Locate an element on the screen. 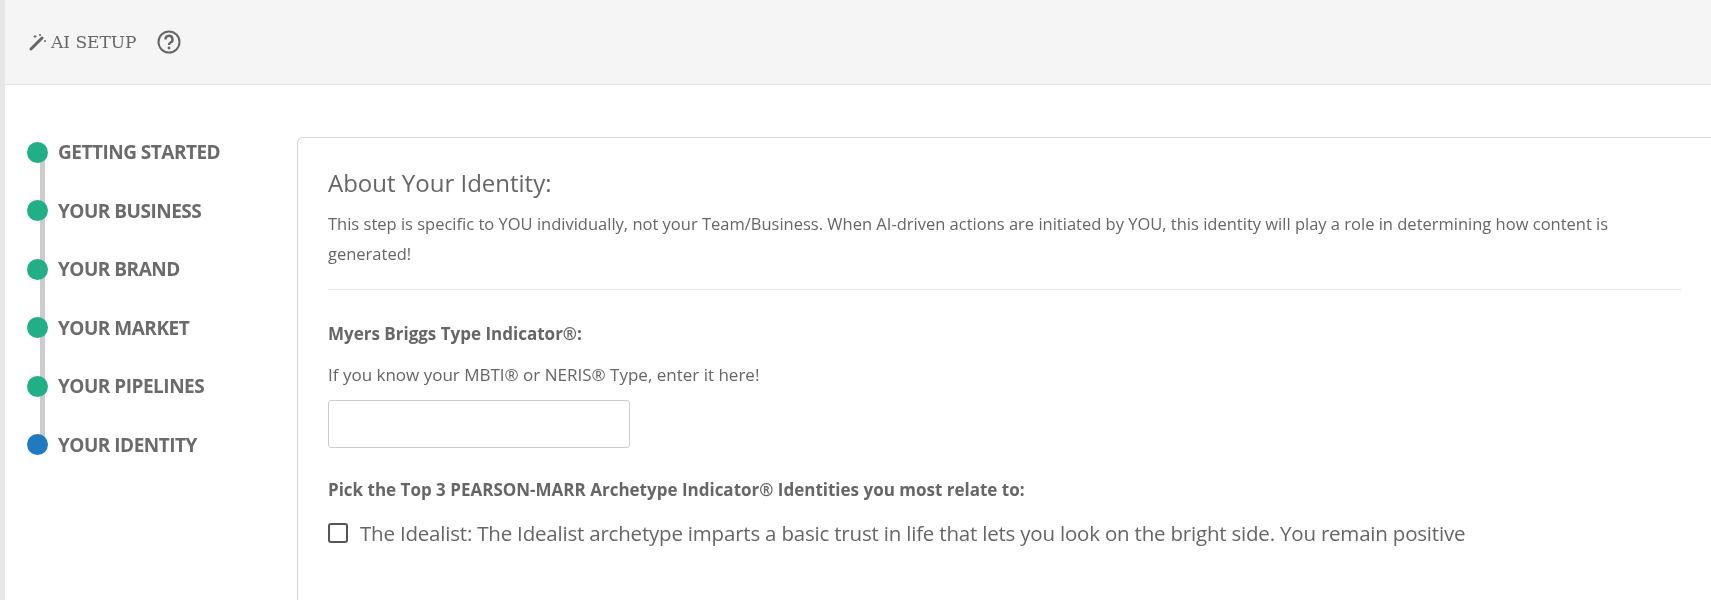 The width and height of the screenshot is (1711, 600). field-label: Myers Briggs Type Indicator®: is located at coordinates (455, 333).